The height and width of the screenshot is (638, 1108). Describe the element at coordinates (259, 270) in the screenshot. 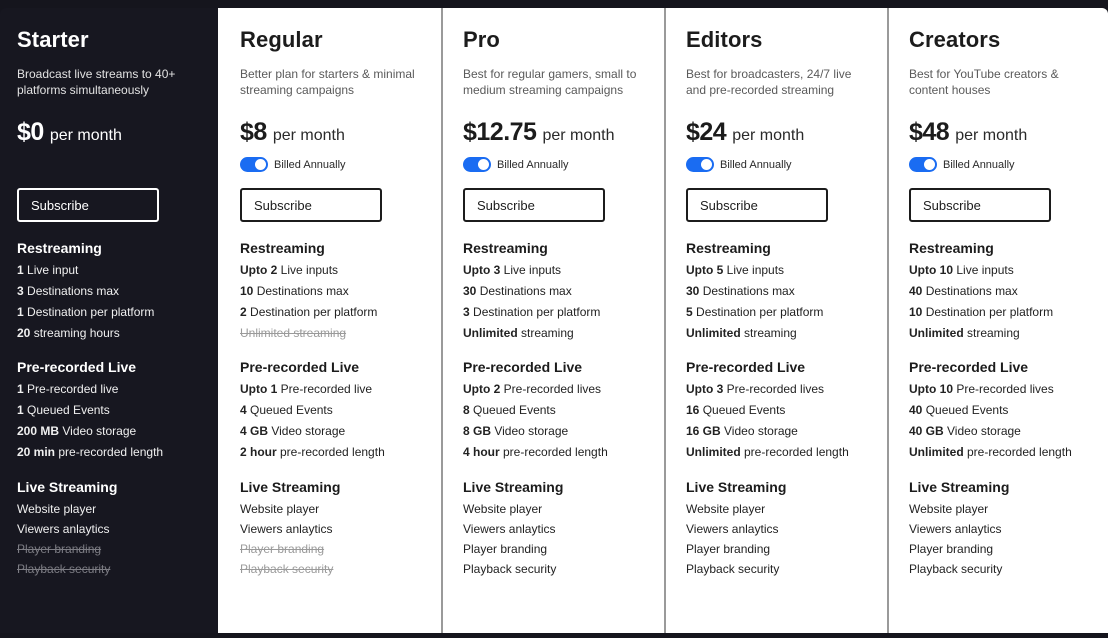

I see `feature-value: Upto 2` at that location.